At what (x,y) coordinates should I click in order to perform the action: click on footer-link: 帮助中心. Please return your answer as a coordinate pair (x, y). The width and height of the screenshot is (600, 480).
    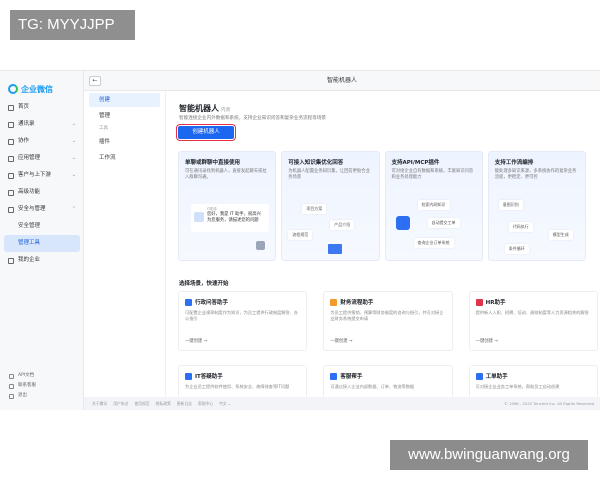
    Looking at the image, I should click on (205, 403).